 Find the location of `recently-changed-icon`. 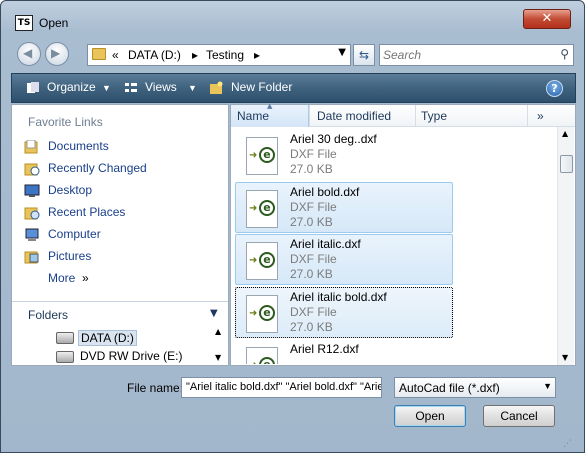

recently-changed-icon is located at coordinates (32, 169).